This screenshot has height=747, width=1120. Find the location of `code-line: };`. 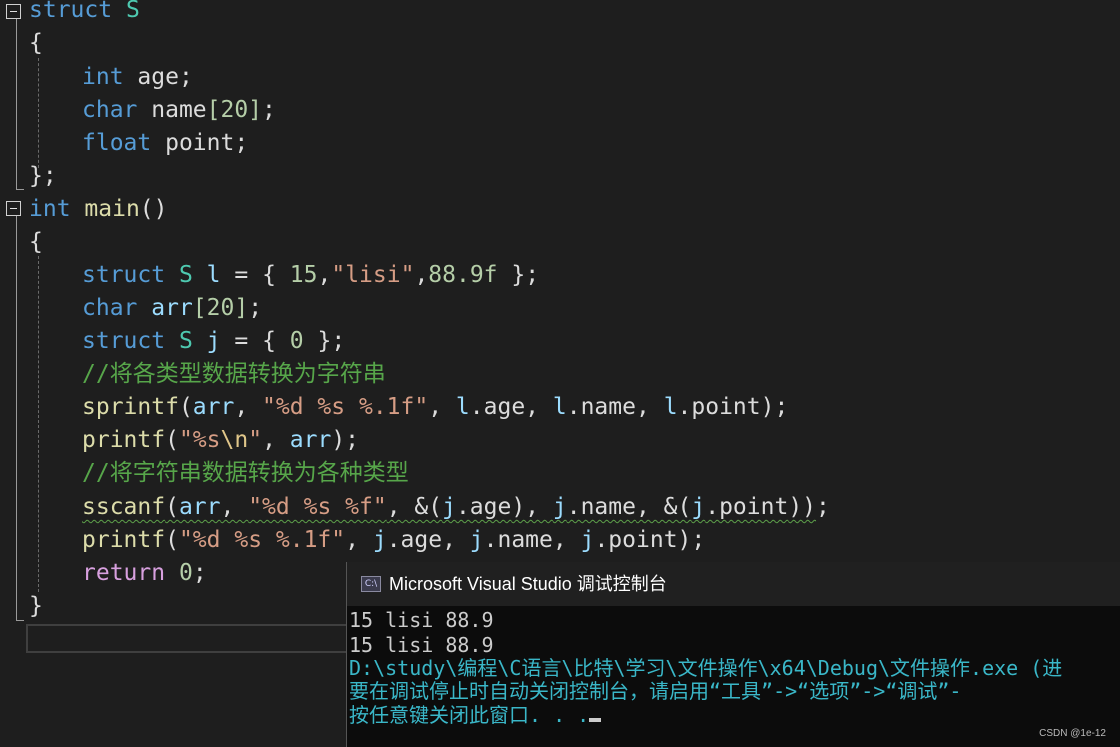

code-line: }; is located at coordinates (43, 176).